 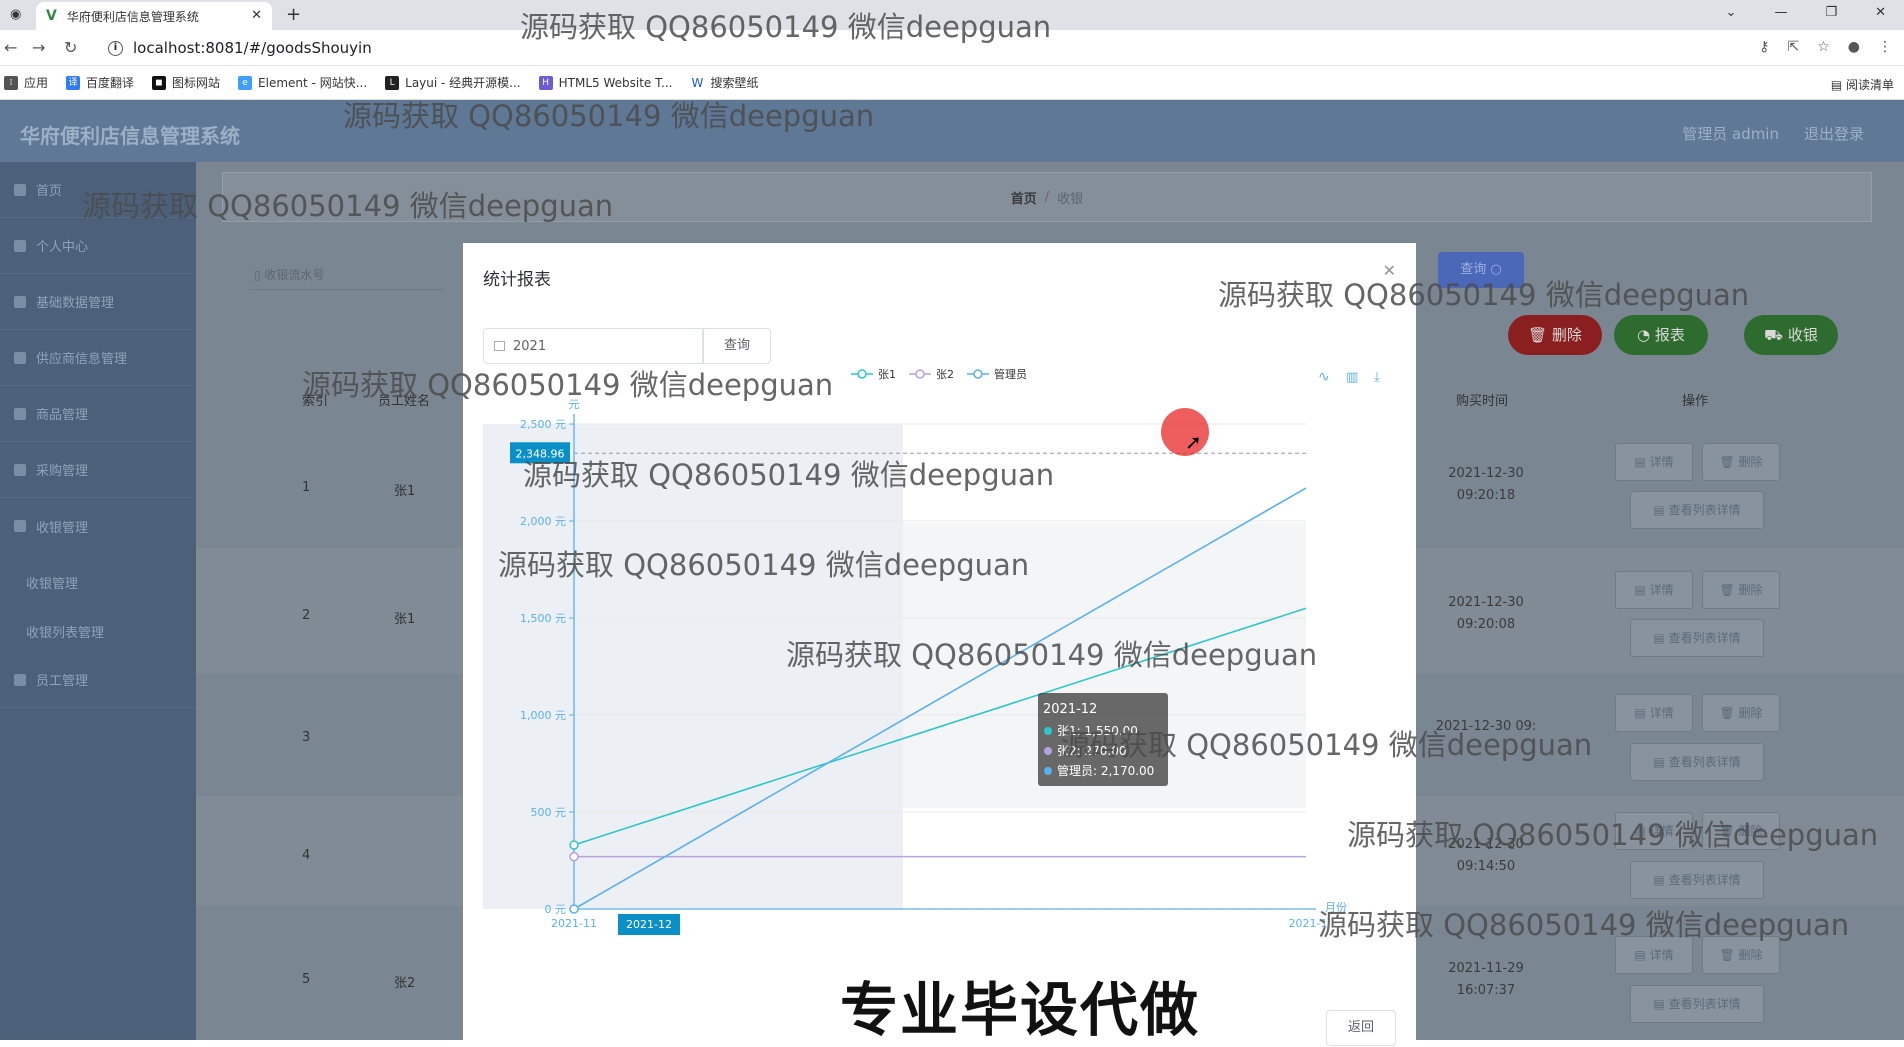 I want to click on dialog-title: 统计报表, so click(x=517, y=280).